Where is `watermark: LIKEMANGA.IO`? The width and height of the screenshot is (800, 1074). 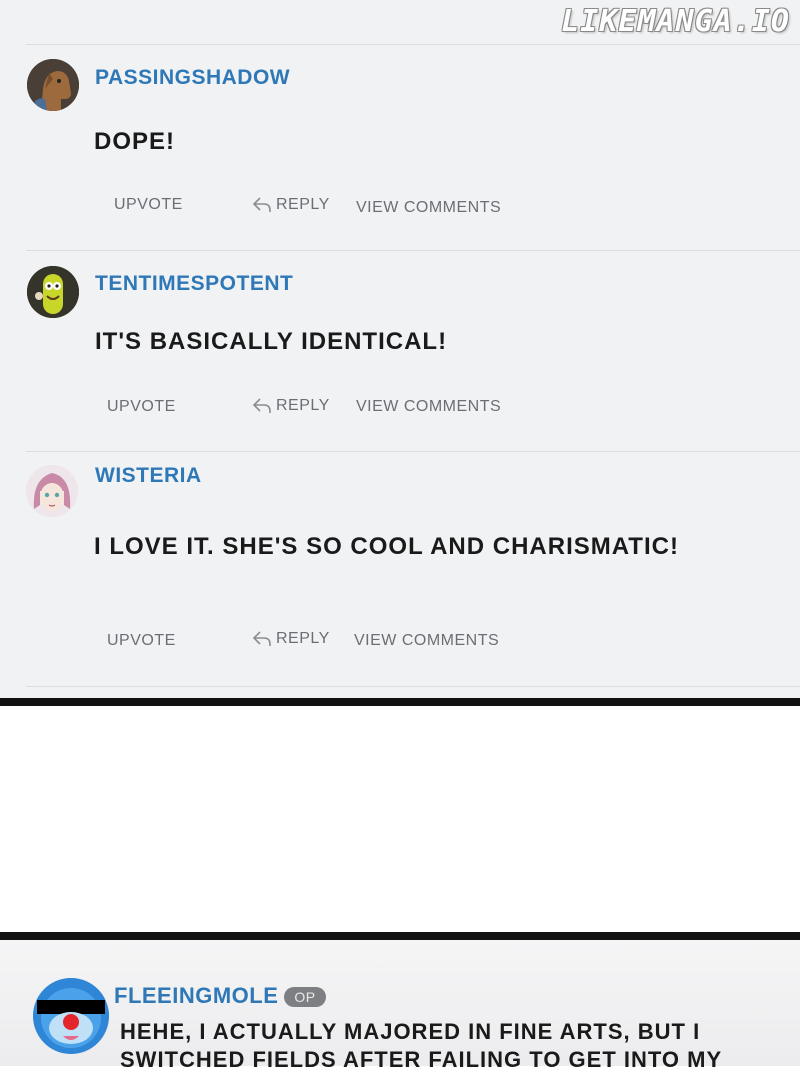
watermark: LIKEMANGA.IO is located at coordinates (675, 21).